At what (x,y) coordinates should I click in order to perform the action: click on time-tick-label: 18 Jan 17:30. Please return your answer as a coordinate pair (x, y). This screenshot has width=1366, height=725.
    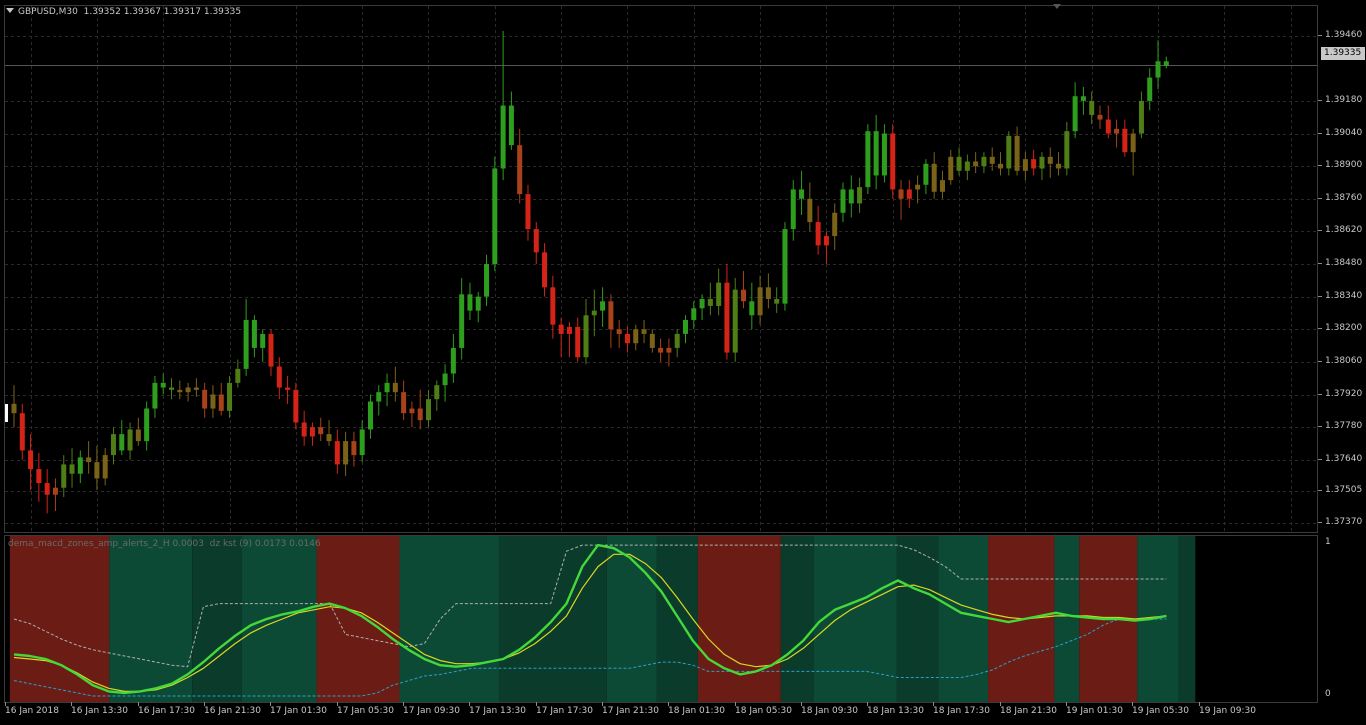
    Looking at the image, I should click on (961, 709).